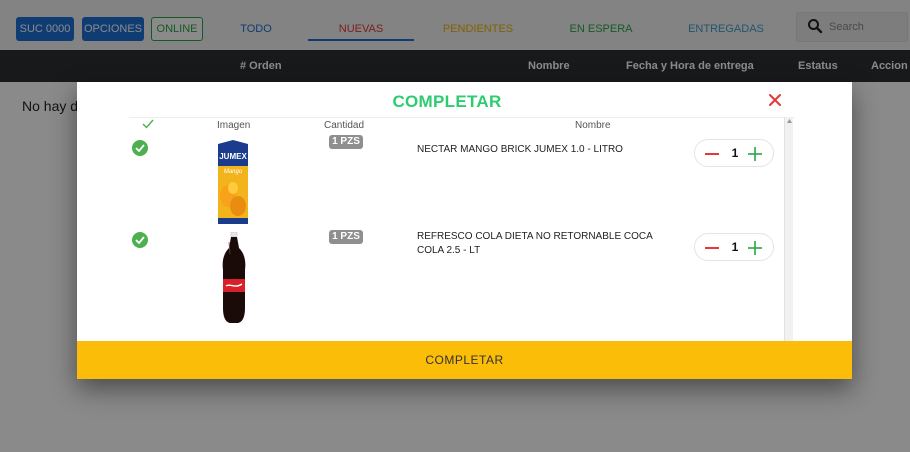 The image size is (910, 452). What do you see at coordinates (447, 101) in the screenshot?
I see `modal-title: COMPLETAR` at bounding box center [447, 101].